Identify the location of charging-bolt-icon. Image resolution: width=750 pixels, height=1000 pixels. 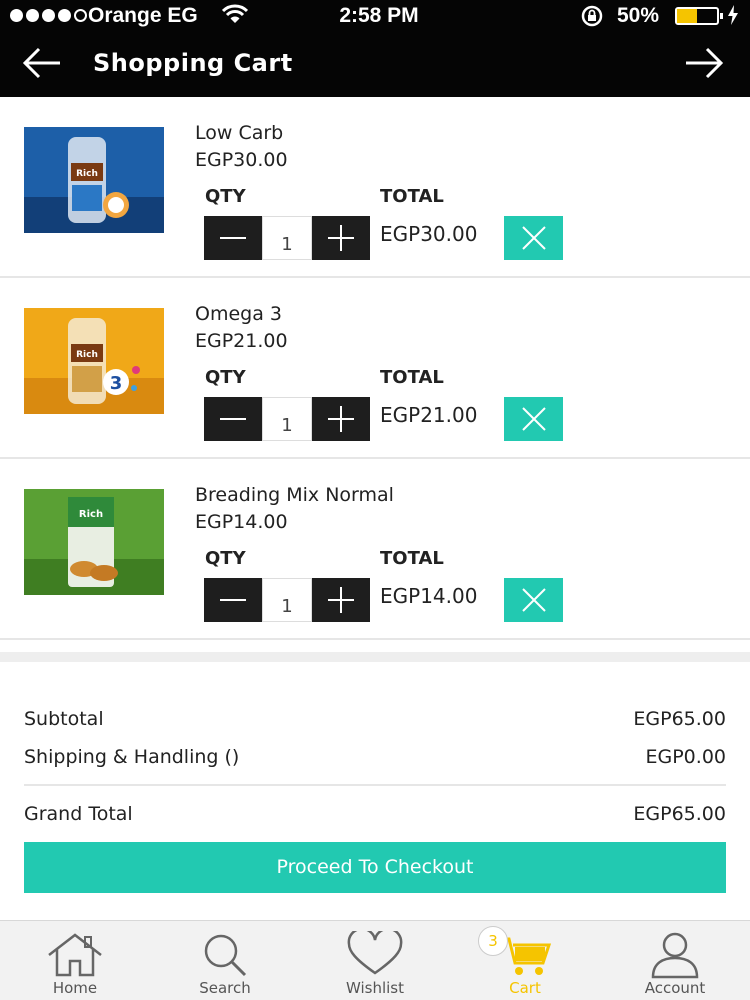
(733, 15).